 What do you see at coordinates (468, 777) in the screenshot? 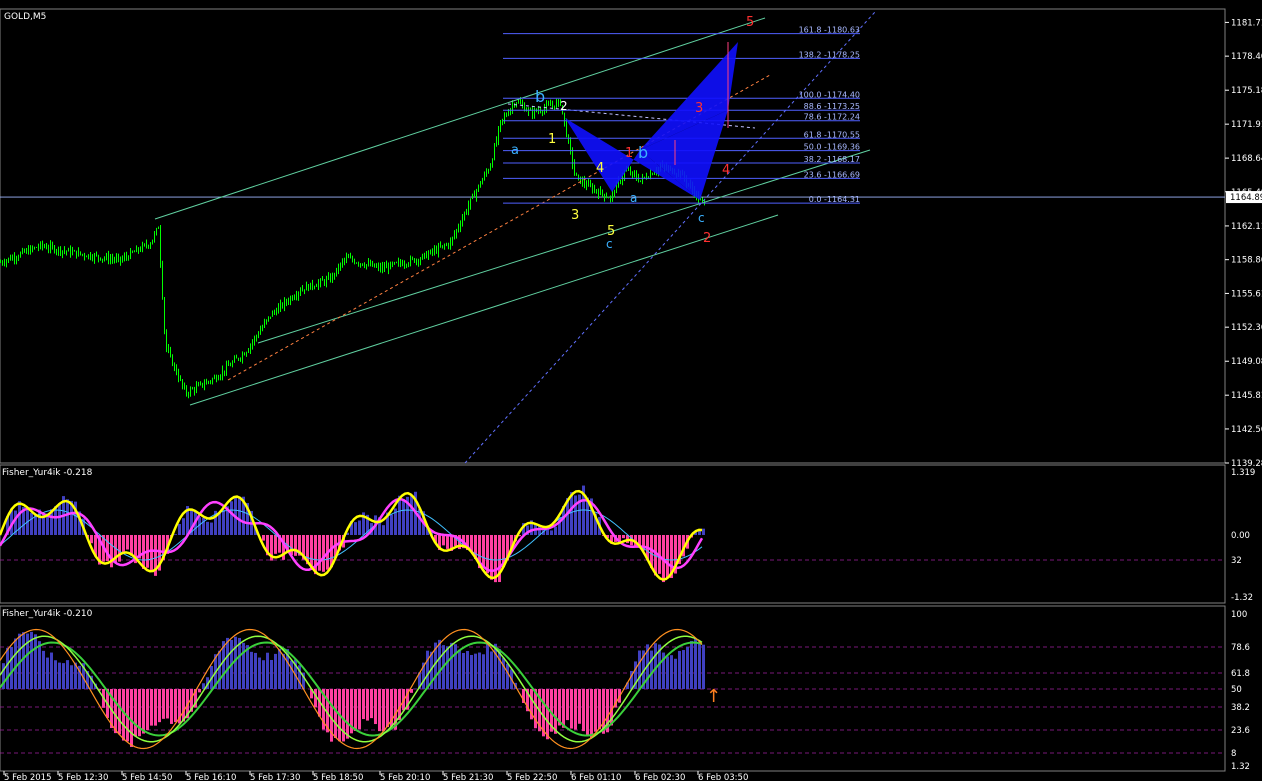
I see `time-tick-label: 5 Feb 21:30` at bounding box center [468, 777].